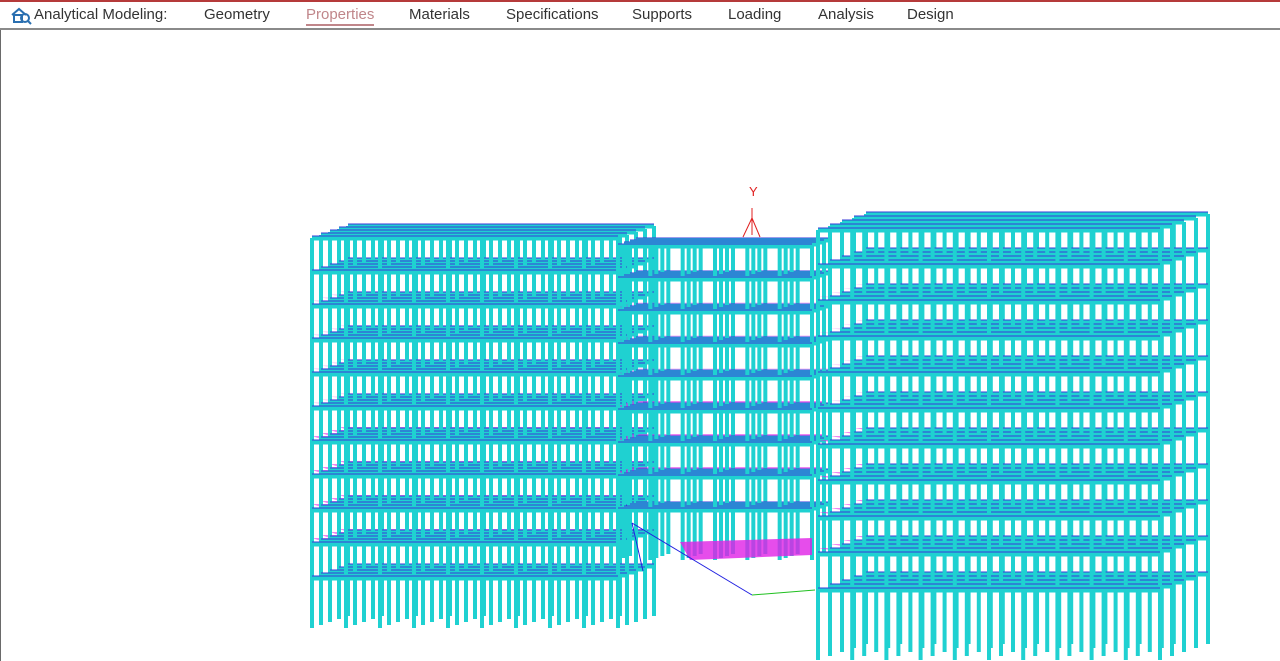  Describe the element at coordinates (846, 14) in the screenshot. I see `tab-analysis: Analysis` at that location.